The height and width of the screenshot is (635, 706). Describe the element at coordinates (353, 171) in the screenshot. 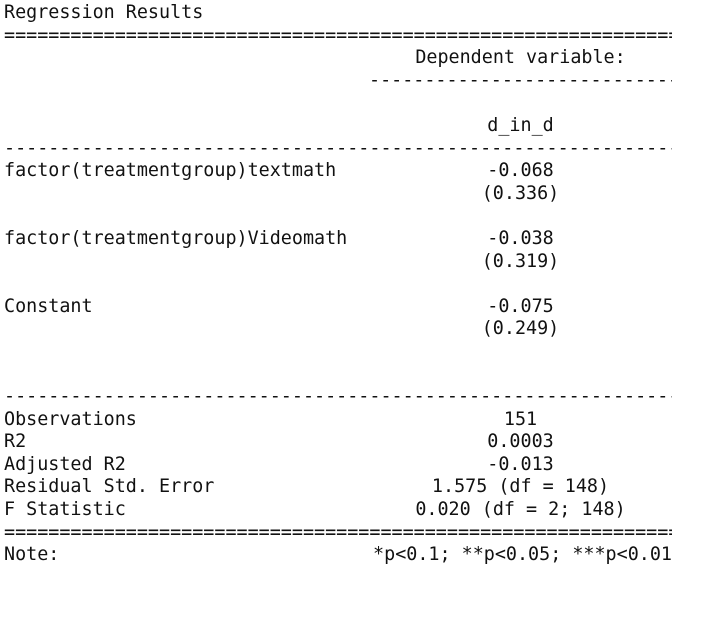

I see `coefficient-row: factor(treatmentgroup)textmath -0.068` at that location.